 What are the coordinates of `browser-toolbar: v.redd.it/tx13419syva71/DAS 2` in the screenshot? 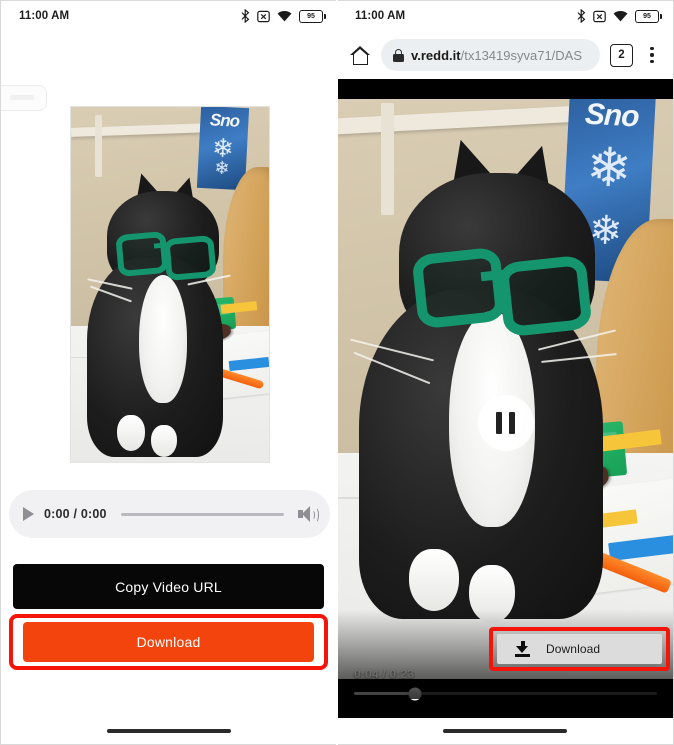 It's located at (505, 55).